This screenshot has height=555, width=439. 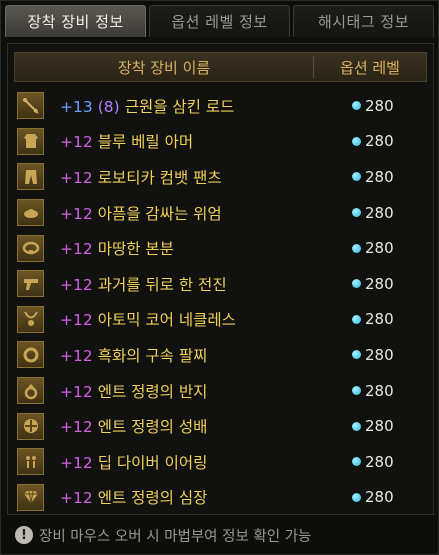 What do you see at coordinates (145, 142) in the screenshot?
I see `item-title: 블루 베릴 아머` at bounding box center [145, 142].